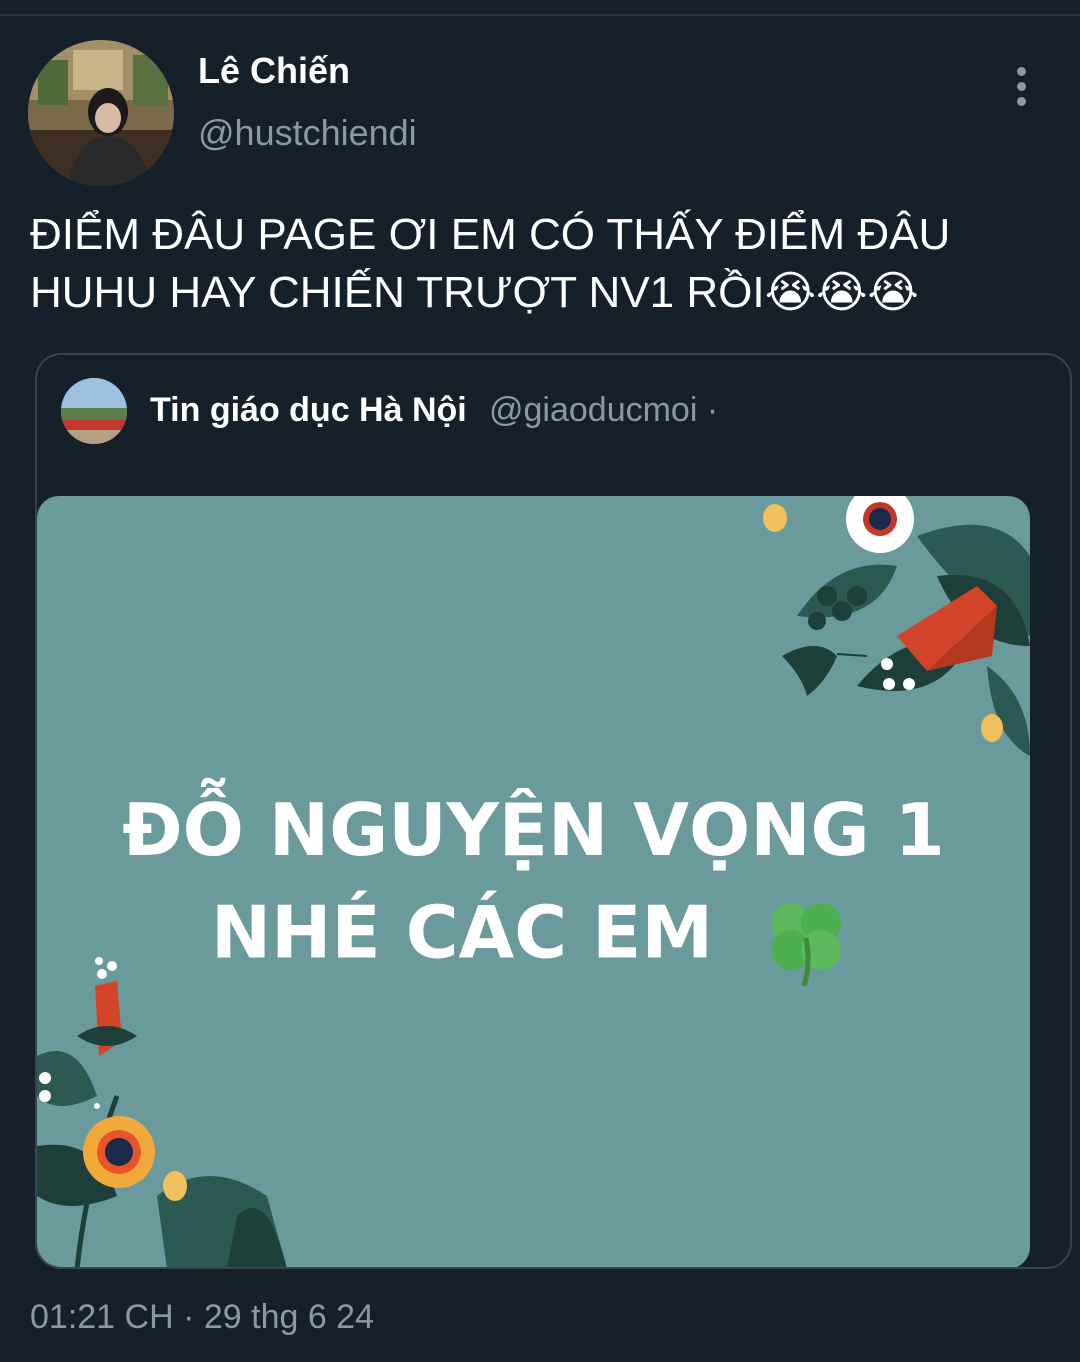  I want to click on image-headline-line2: NHÉ CÁC EM, so click(533, 938).